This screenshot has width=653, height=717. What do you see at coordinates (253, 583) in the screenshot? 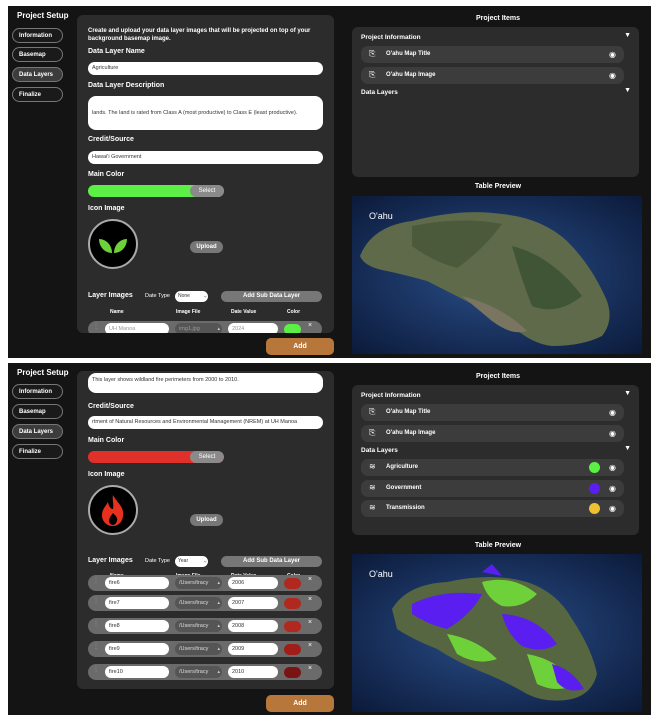
I see `row-date-input: 2006` at bounding box center [253, 583].